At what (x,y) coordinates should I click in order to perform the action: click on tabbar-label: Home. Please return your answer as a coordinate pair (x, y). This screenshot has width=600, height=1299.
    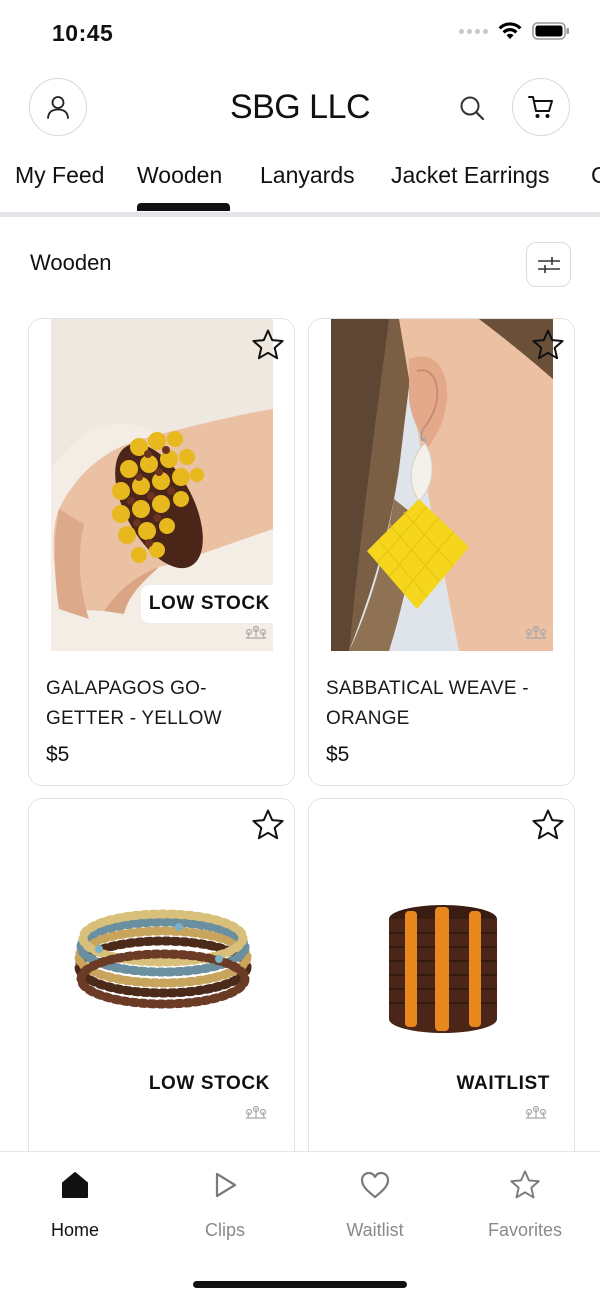
    Looking at the image, I should click on (74, 1230).